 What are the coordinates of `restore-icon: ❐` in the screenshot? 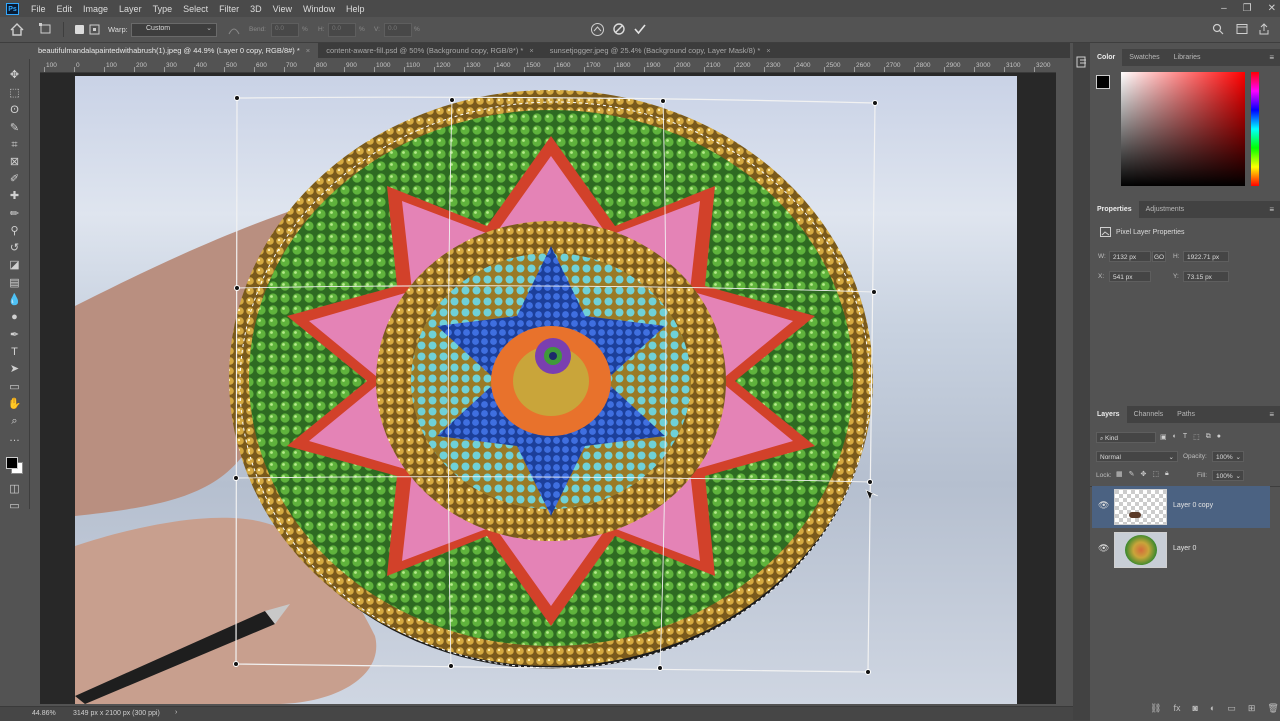 It's located at (1247, 8).